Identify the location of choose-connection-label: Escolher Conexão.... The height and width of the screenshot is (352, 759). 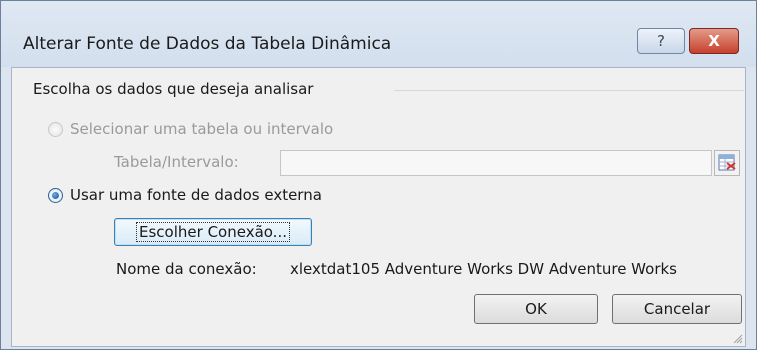
(213, 232).